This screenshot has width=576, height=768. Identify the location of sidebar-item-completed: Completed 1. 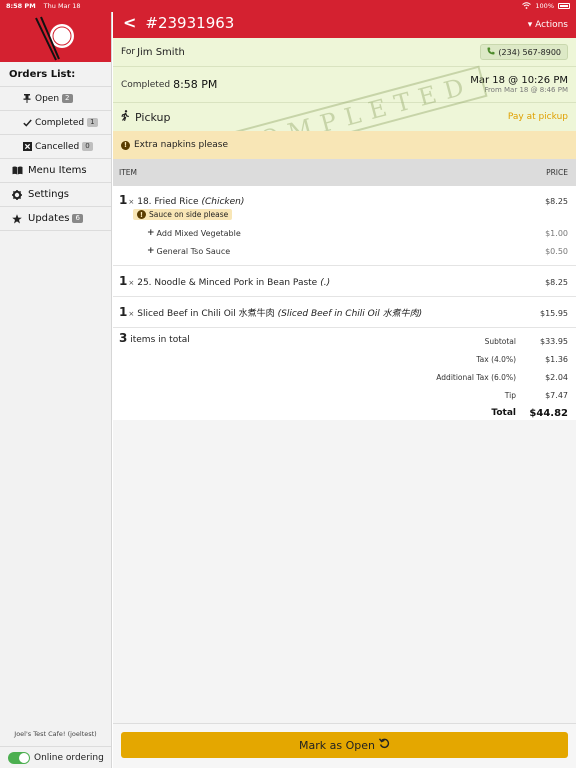
(55, 123).